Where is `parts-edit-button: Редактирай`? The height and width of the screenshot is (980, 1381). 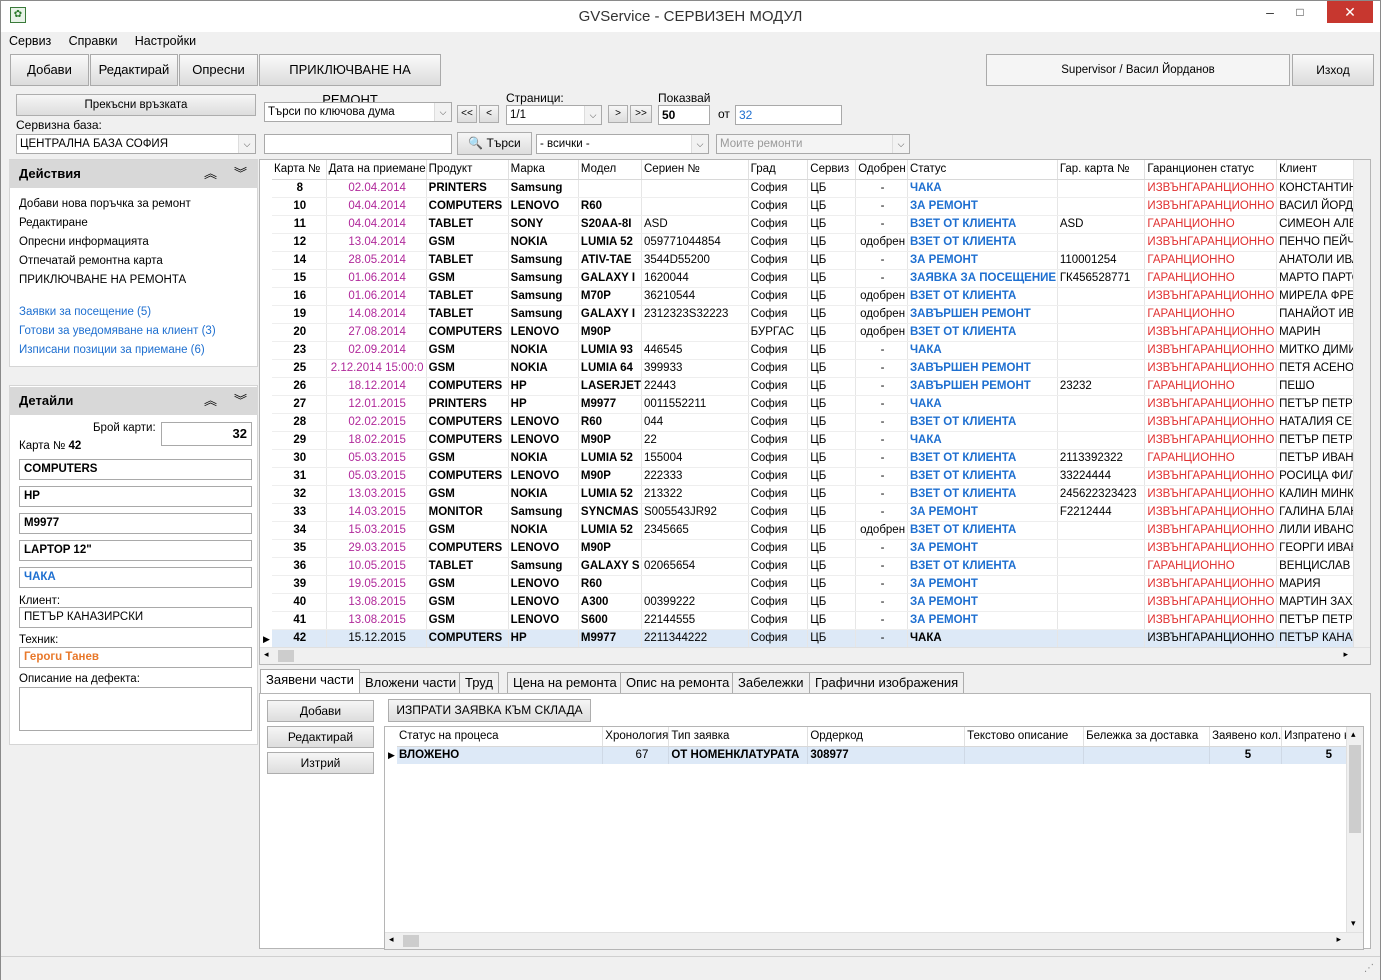 parts-edit-button: Редактирай is located at coordinates (320, 737).